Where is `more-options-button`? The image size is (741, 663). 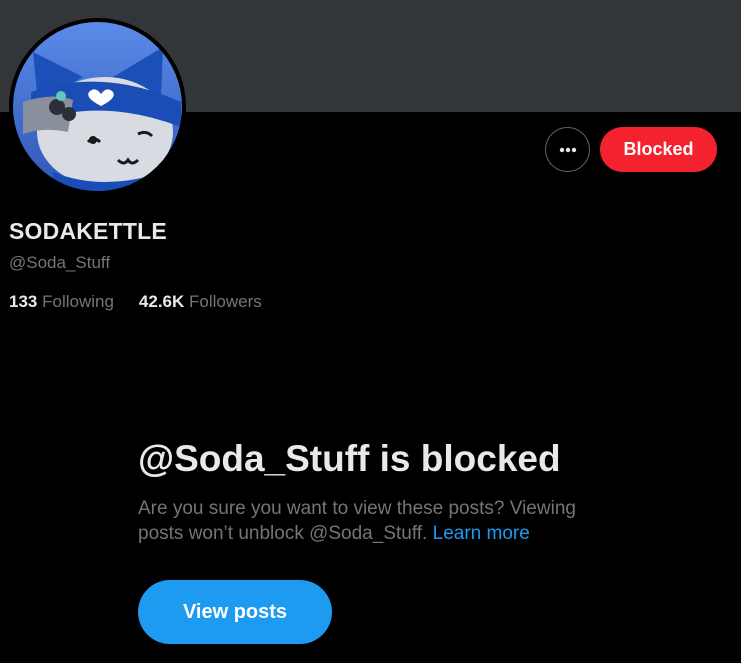
more-options-button is located at coordinates (567, 149).